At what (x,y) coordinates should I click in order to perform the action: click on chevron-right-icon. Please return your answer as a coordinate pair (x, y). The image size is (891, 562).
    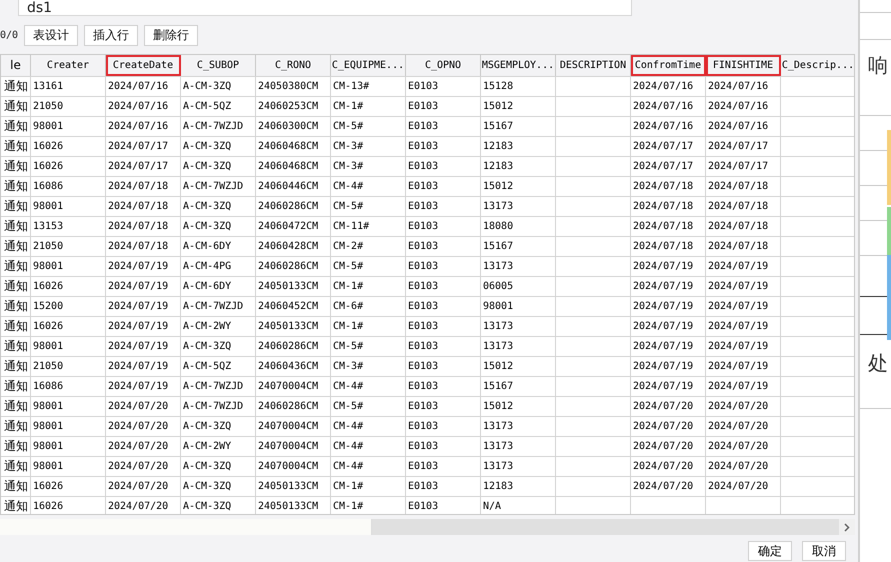
    Looking at the image, I should click on (847, 527).